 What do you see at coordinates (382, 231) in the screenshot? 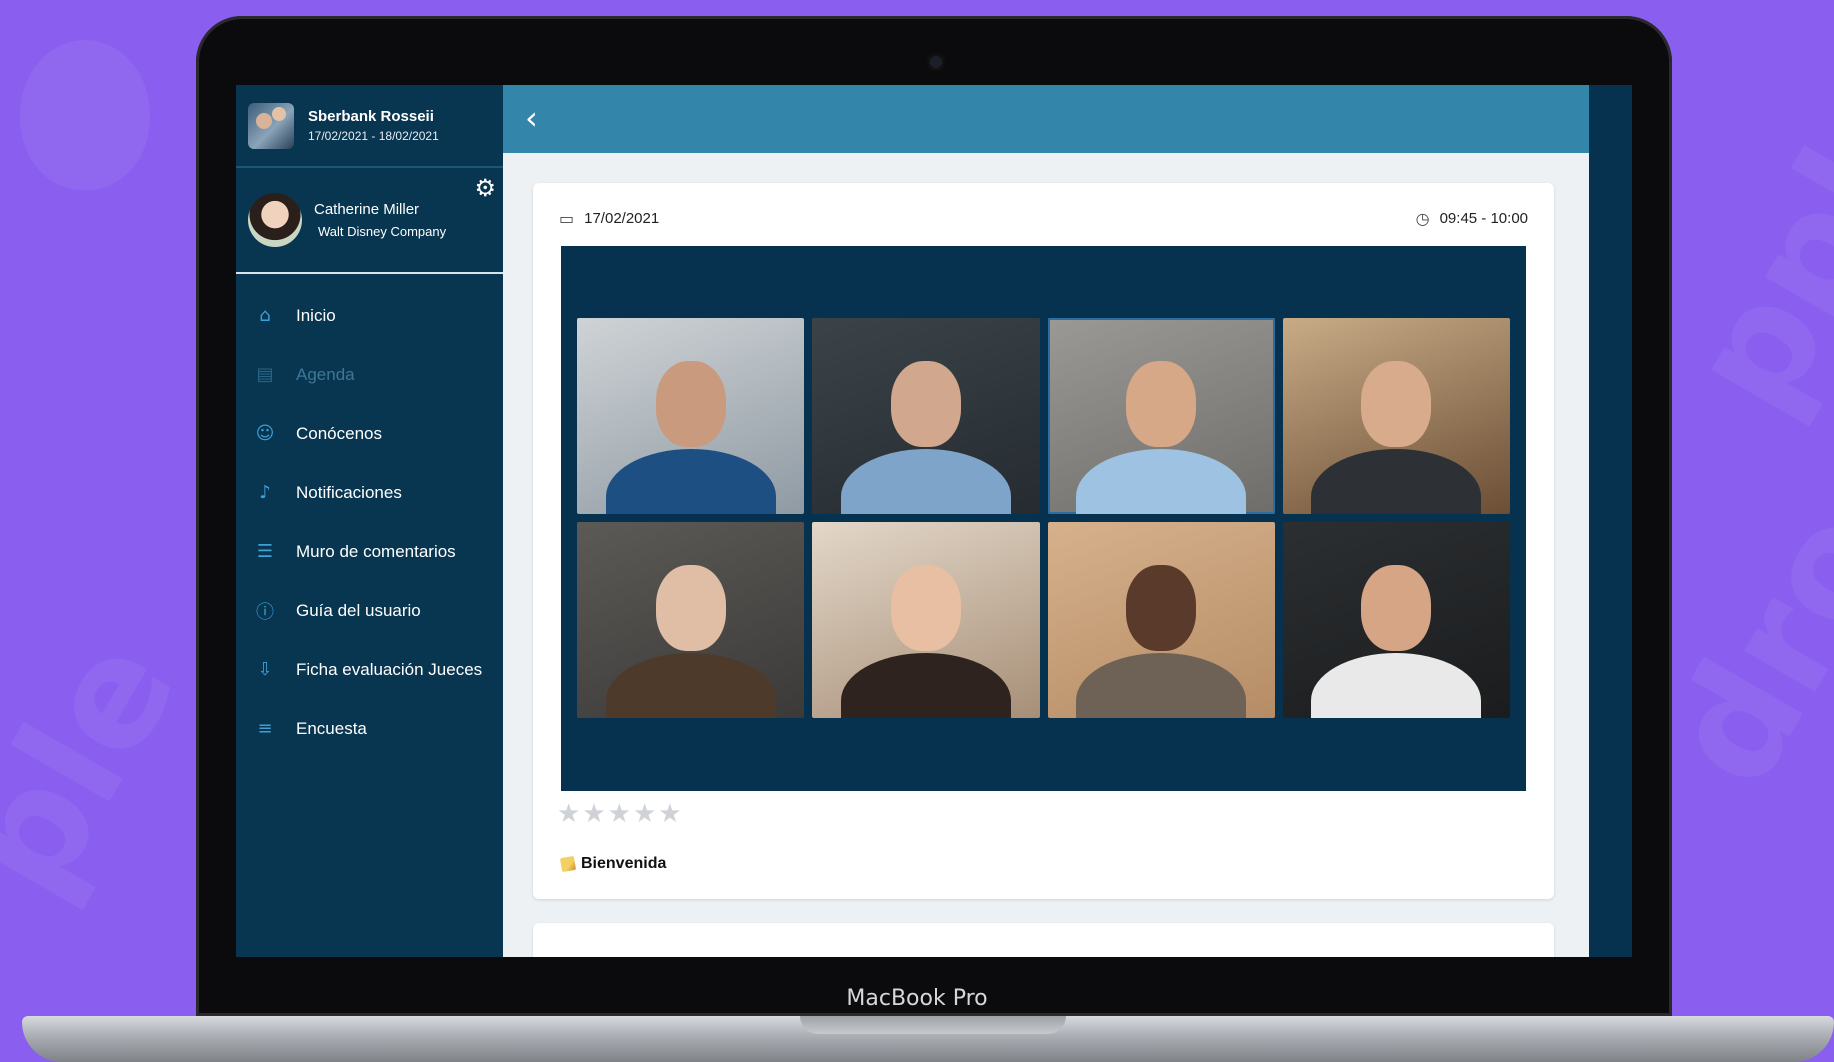
I see `user-company: Walt Disney Company` at bounding box center [382, 231].